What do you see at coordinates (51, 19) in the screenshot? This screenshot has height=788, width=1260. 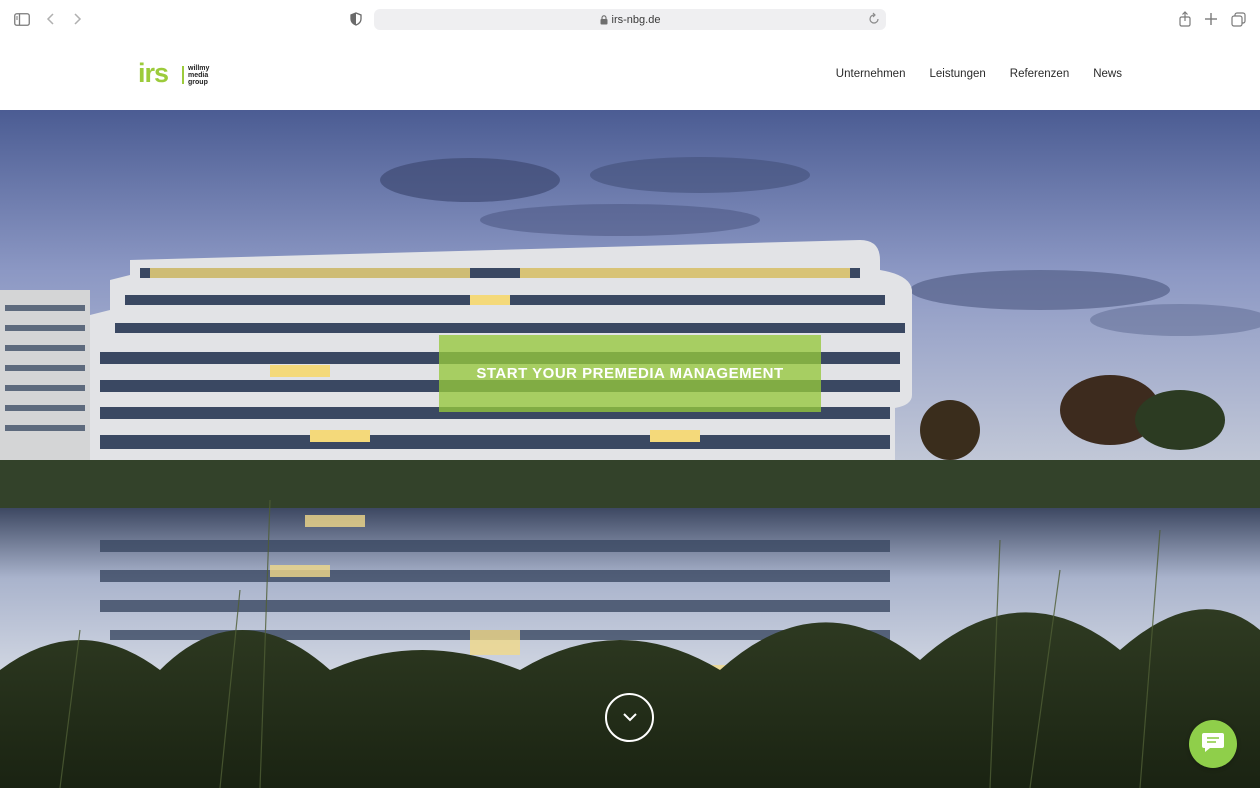 I see `back-icon` at bounding box center [51, 19].